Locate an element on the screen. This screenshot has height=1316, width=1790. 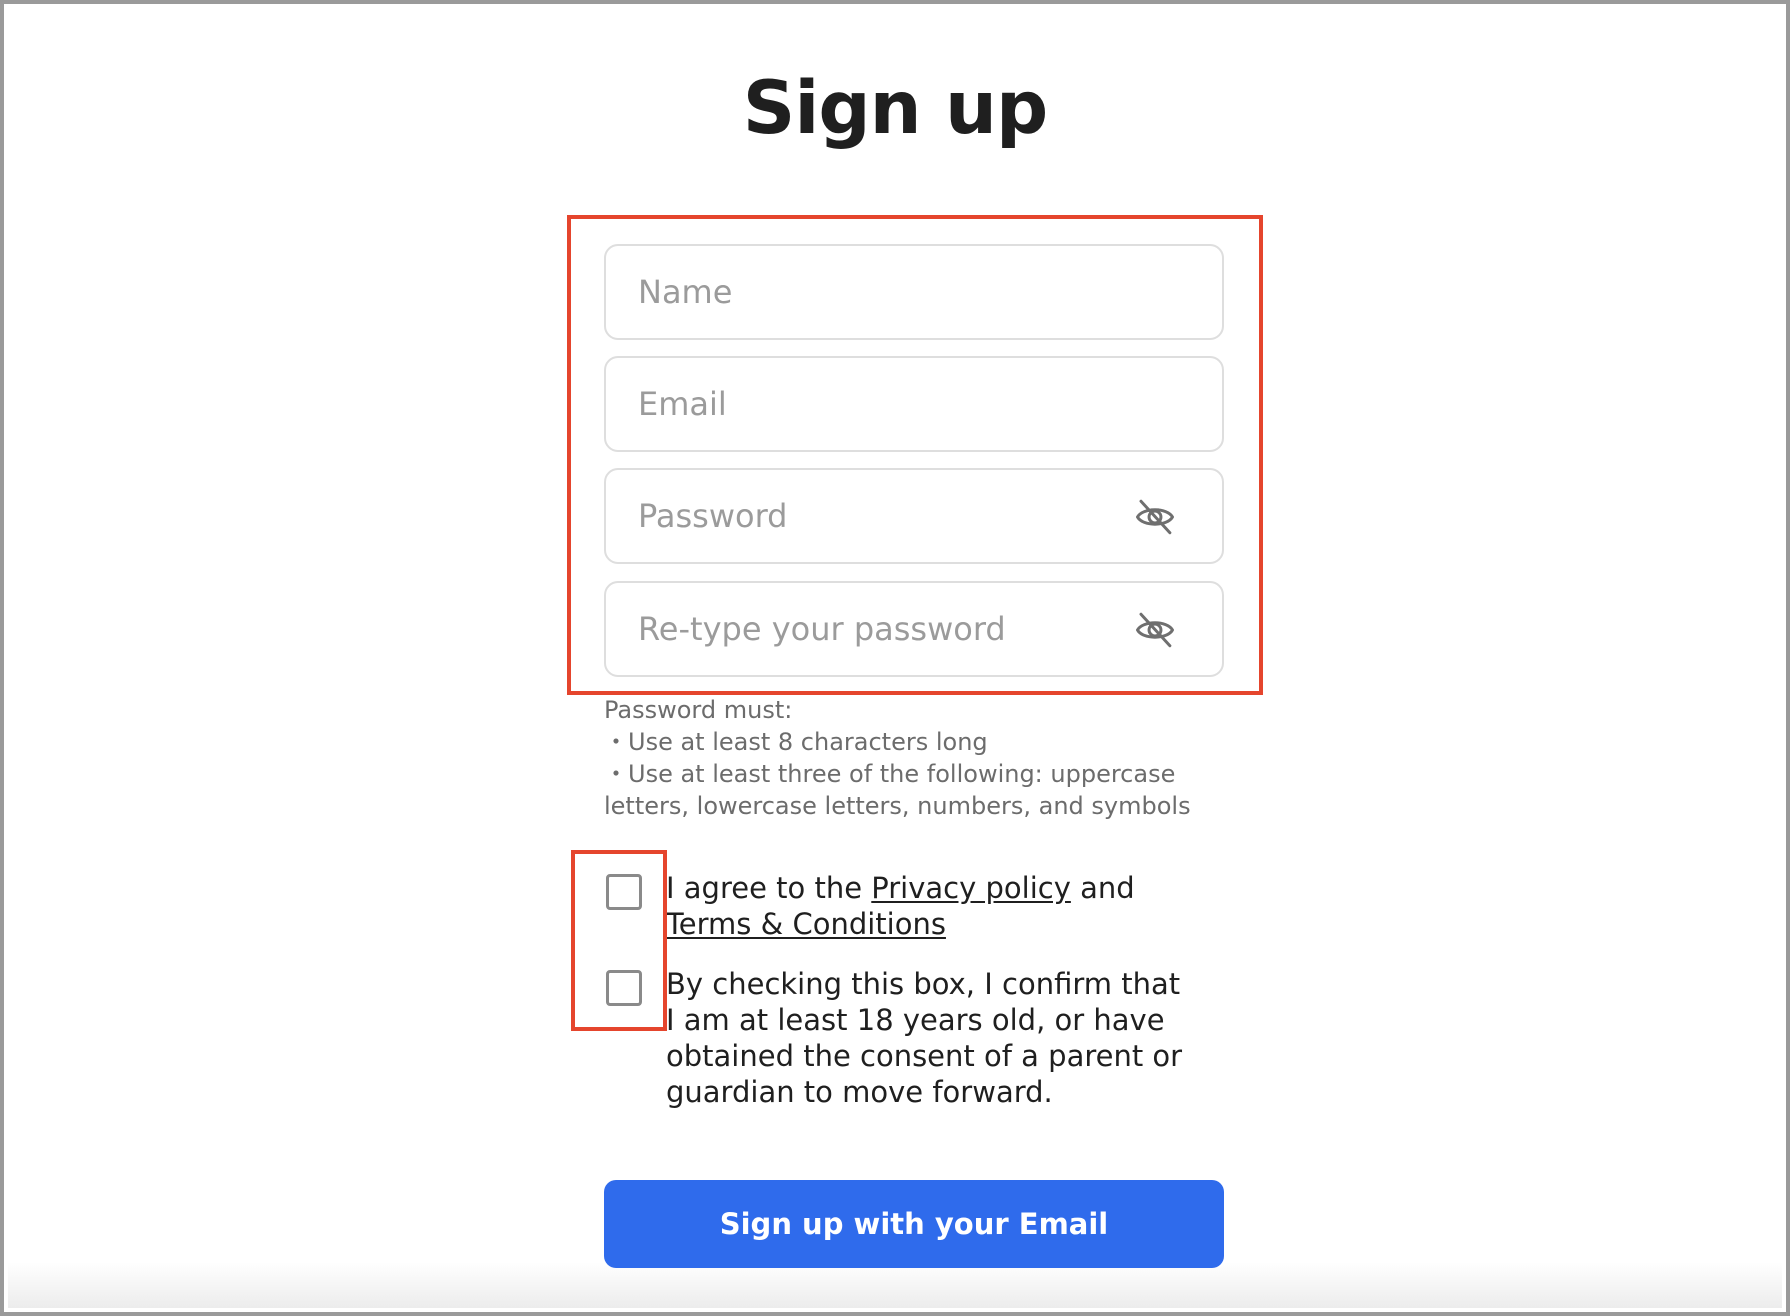
email-field is located at coordinates (914, 404).